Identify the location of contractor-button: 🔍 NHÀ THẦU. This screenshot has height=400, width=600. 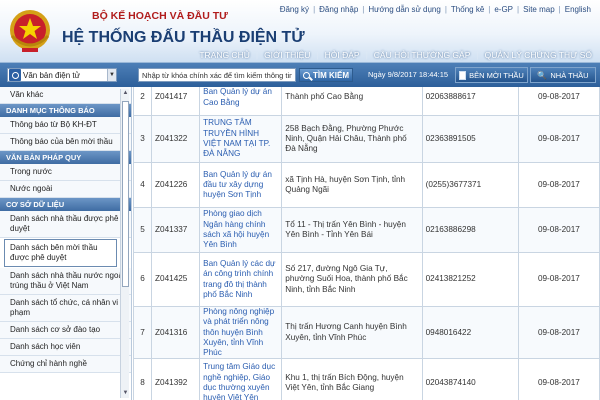
(563, 75).